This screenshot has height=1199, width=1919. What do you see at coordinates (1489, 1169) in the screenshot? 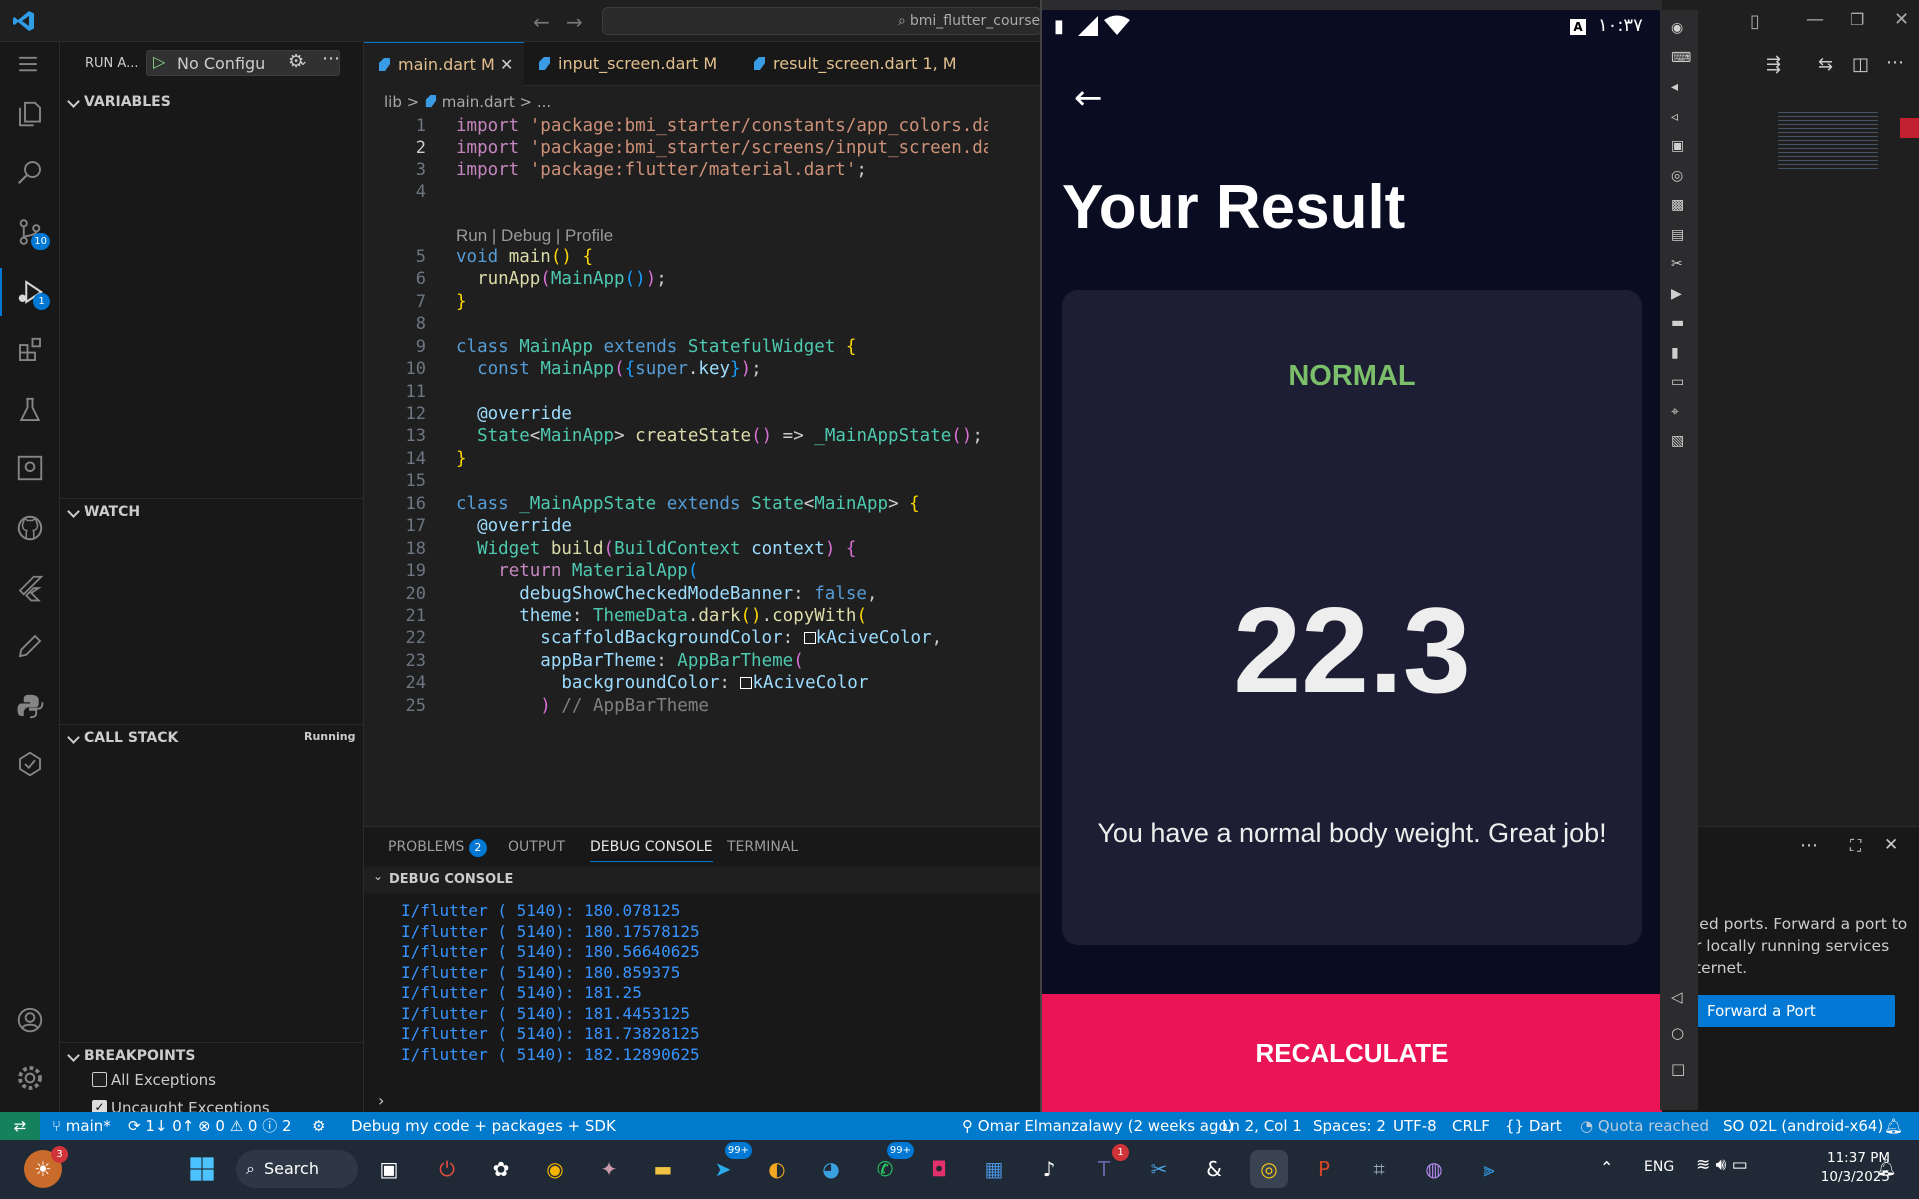
I see `vscode-taskbar-icon: ⫸` at bounding box center [1489, 1169].